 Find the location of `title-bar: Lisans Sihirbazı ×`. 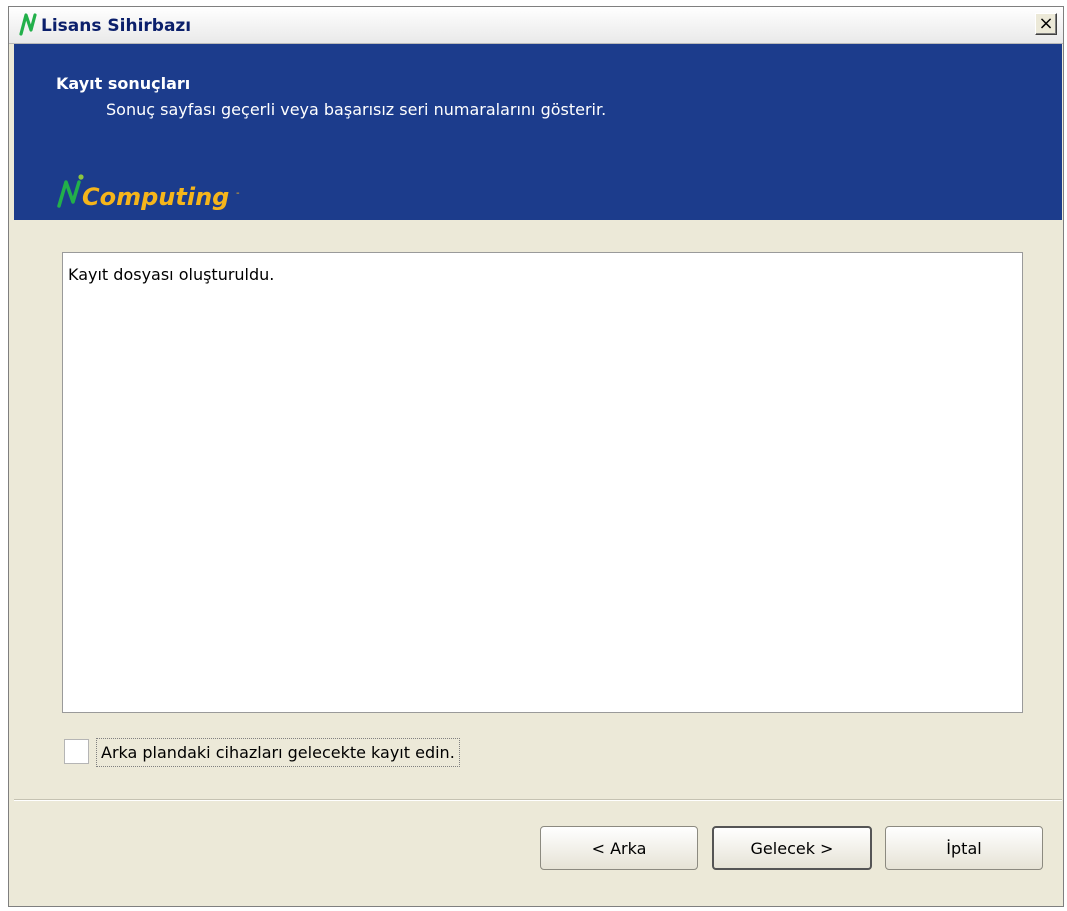

title-bar: Lisans Sihirbazı × is located at coordinates (536, 25).